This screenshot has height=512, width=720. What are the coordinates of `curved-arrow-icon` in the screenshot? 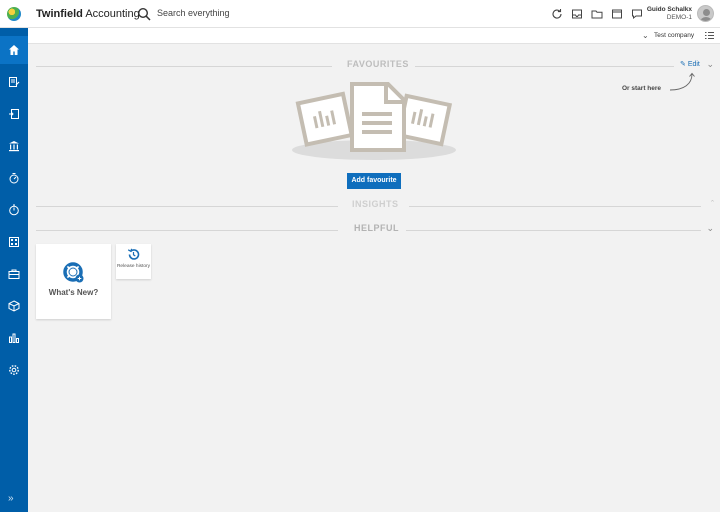 It's located at (682, 81).